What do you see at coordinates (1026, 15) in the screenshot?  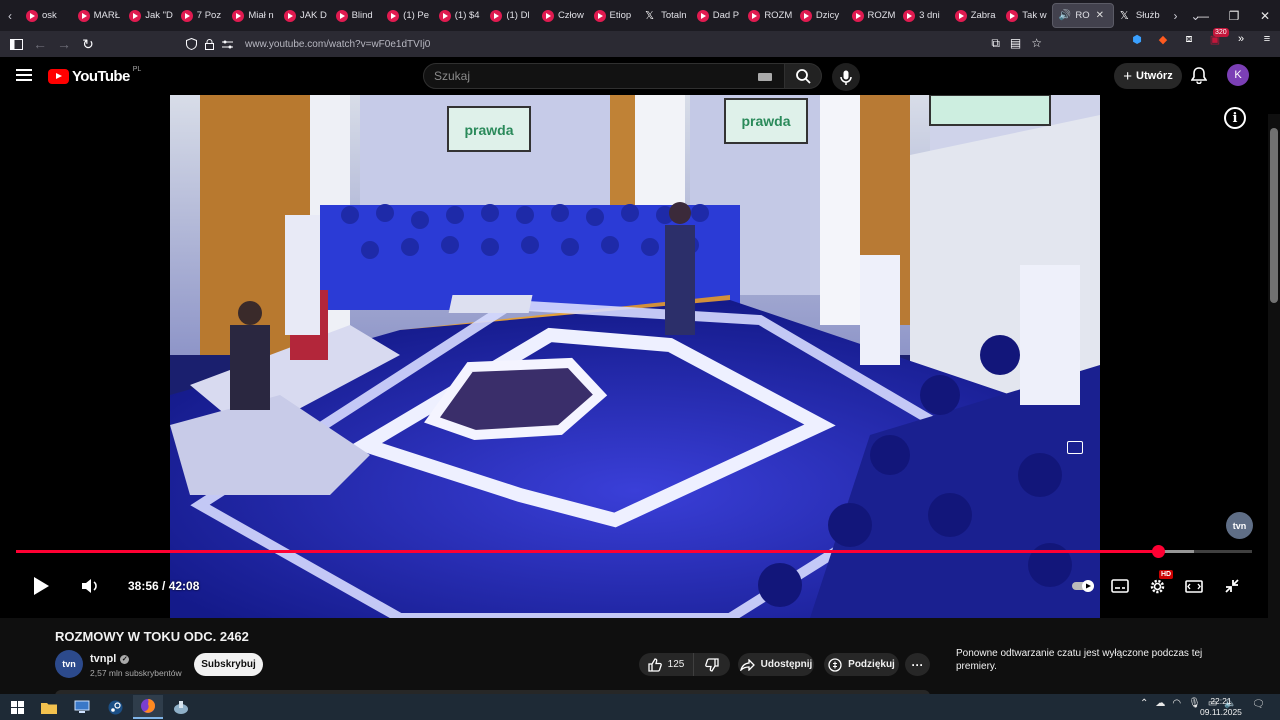 I see `tab-19: Tak w` at bounding box center [1026, 15].